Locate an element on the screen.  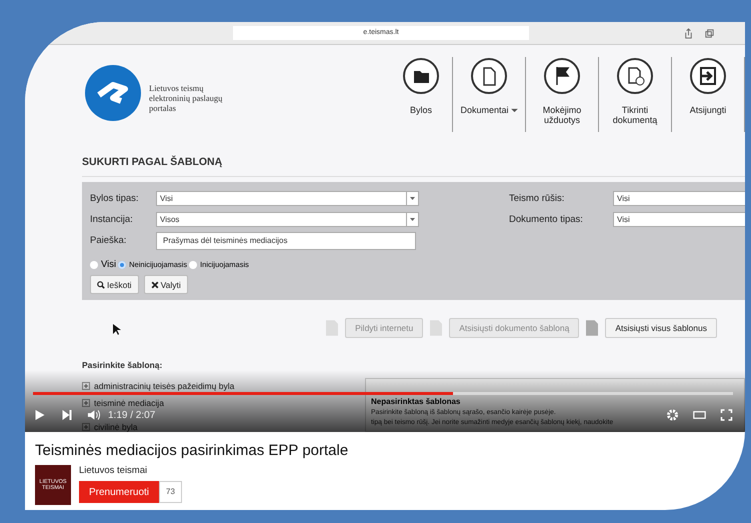
fullscreen-icon is located at coordinates (726, 415).